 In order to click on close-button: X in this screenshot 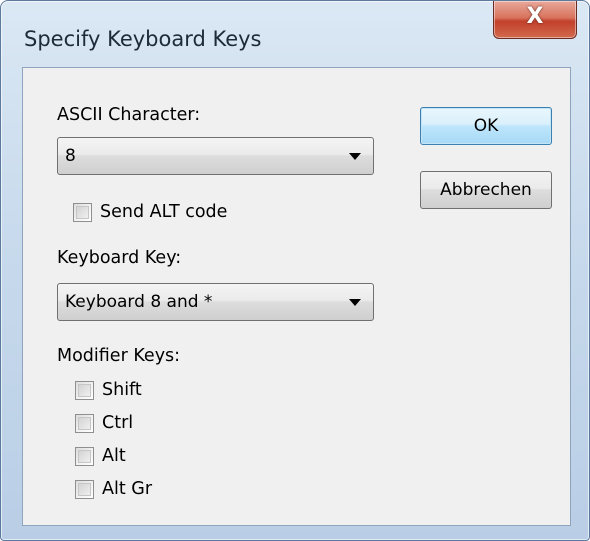, I will do `click(535, 20)`.